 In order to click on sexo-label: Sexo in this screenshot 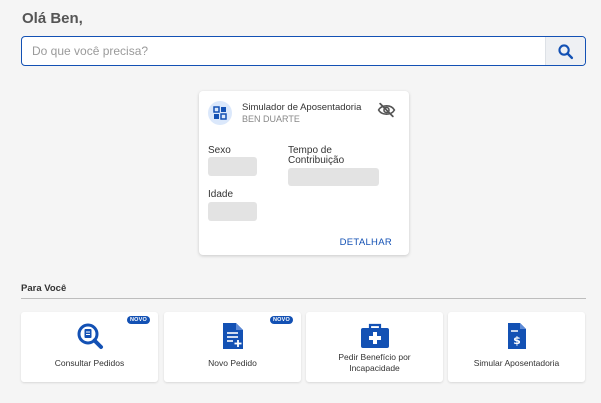, I will do `click(219, 150)`.